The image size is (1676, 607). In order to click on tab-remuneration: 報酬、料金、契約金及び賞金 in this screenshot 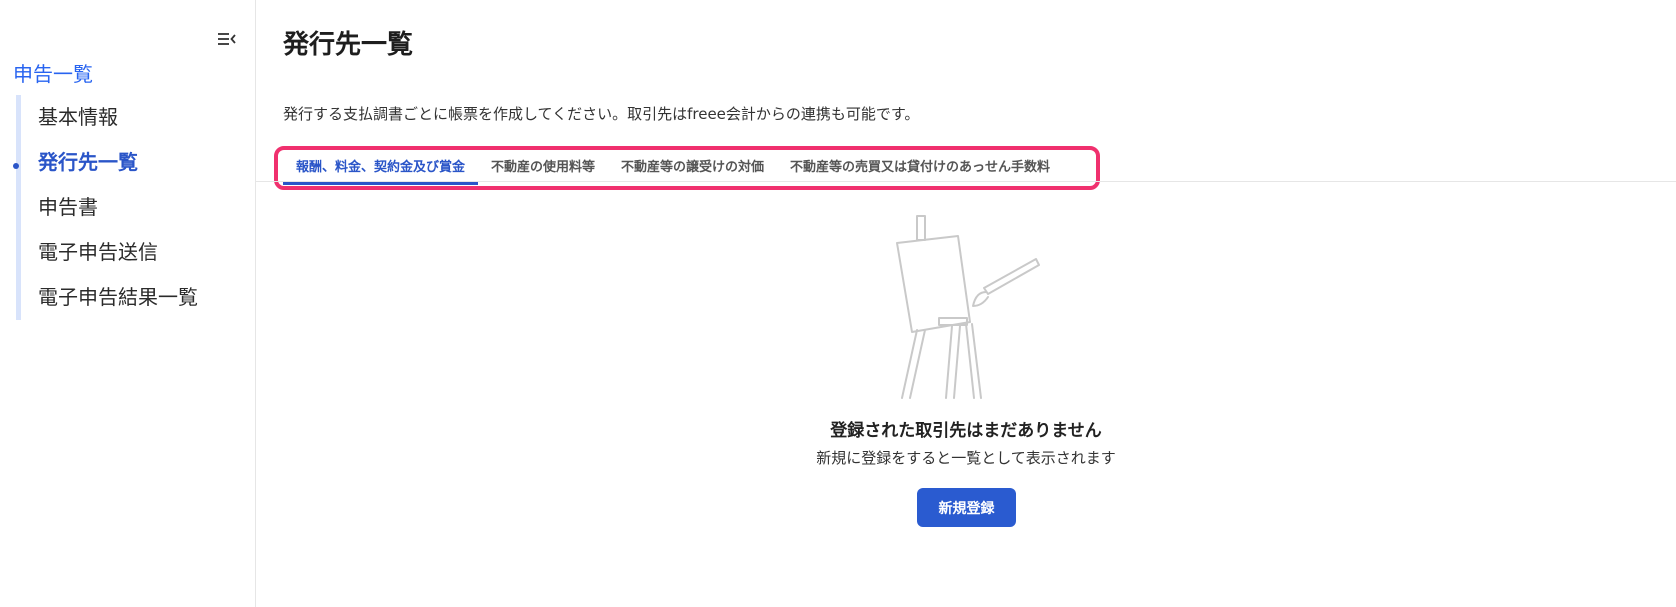, I will do `click(381, 168)`.